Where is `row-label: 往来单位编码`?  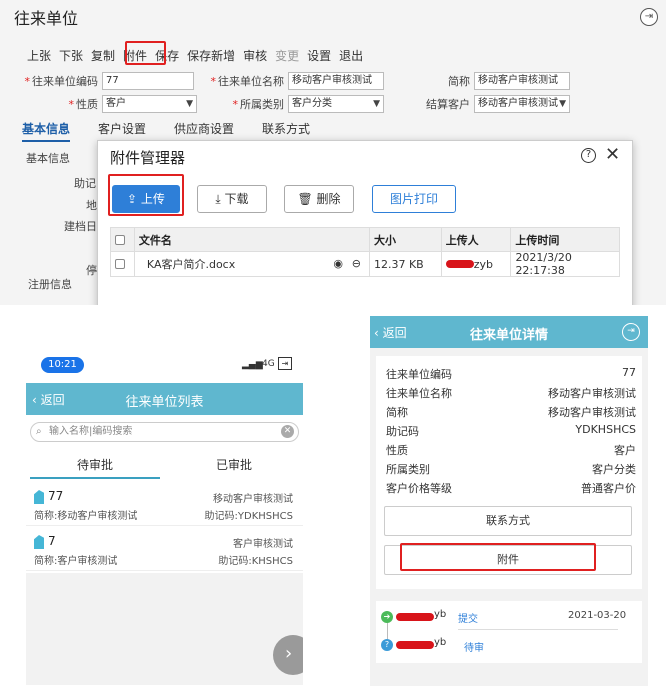 row-label: 往来单位编码 is located at coordinates (419, 374).